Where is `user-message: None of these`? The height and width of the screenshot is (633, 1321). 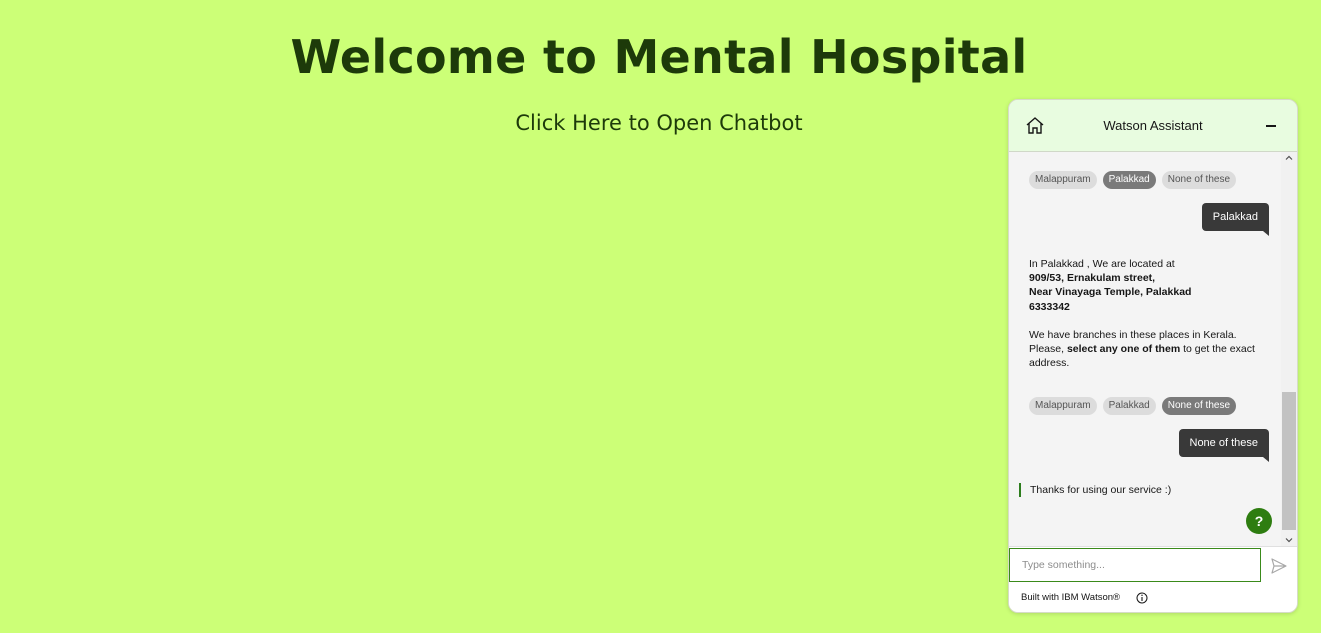
user-message: None of these is located at coordinates (1223, 445).